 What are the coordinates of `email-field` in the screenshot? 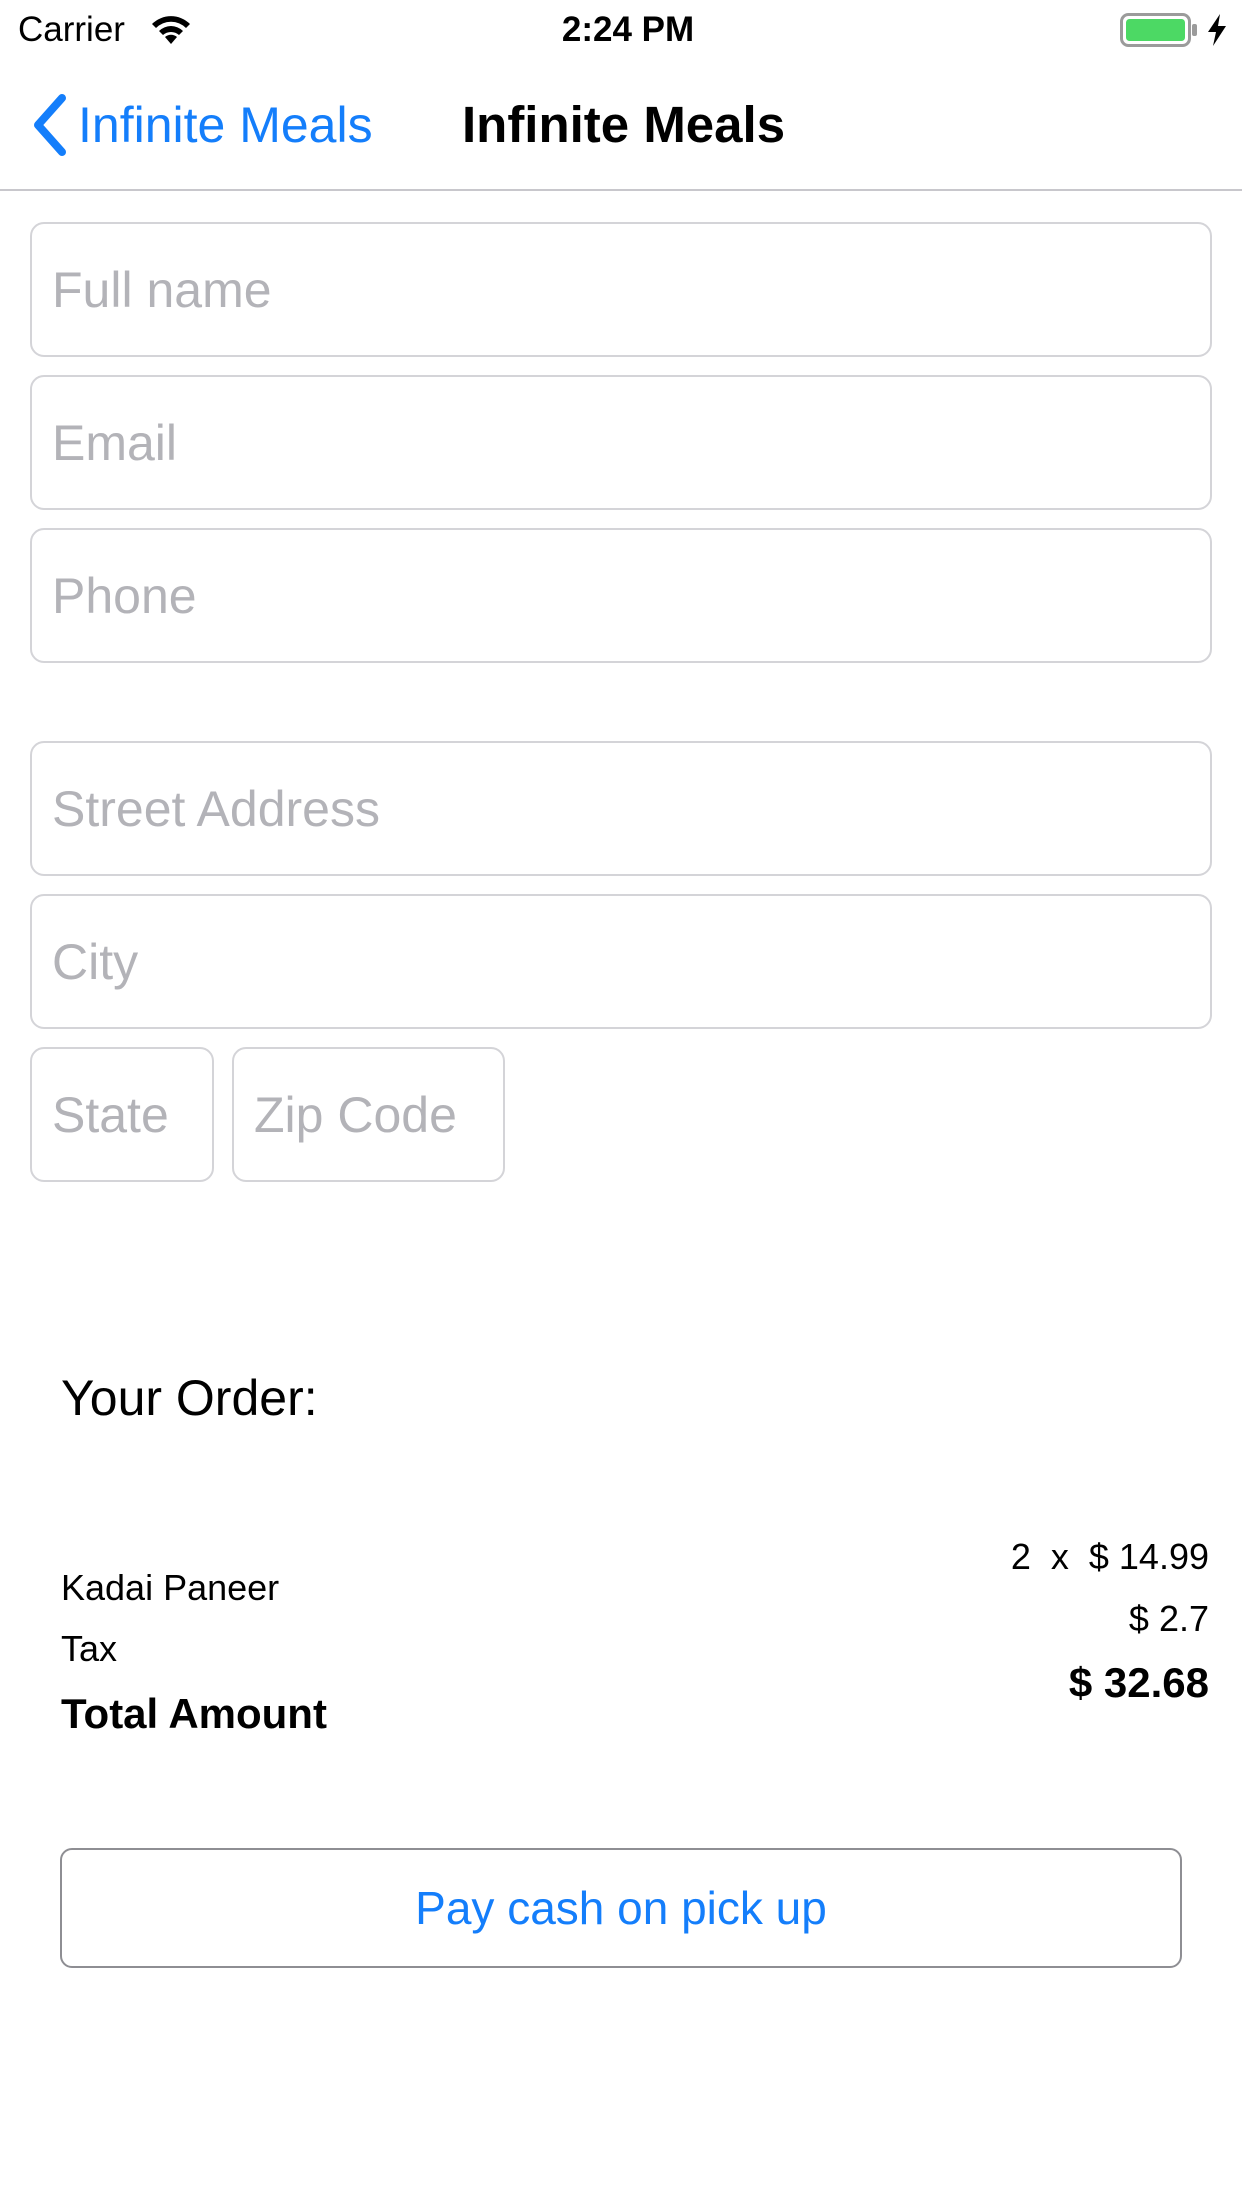 It's located at (621, 442).